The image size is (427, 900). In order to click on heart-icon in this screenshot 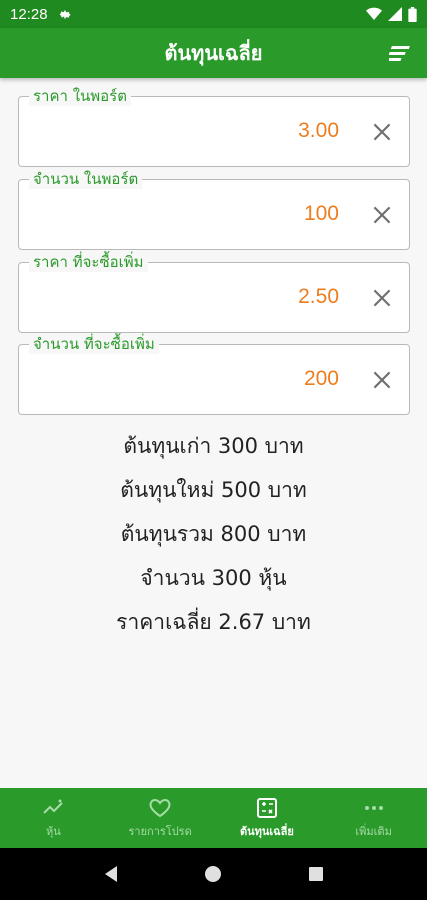, I will do `click(160, 808)`.